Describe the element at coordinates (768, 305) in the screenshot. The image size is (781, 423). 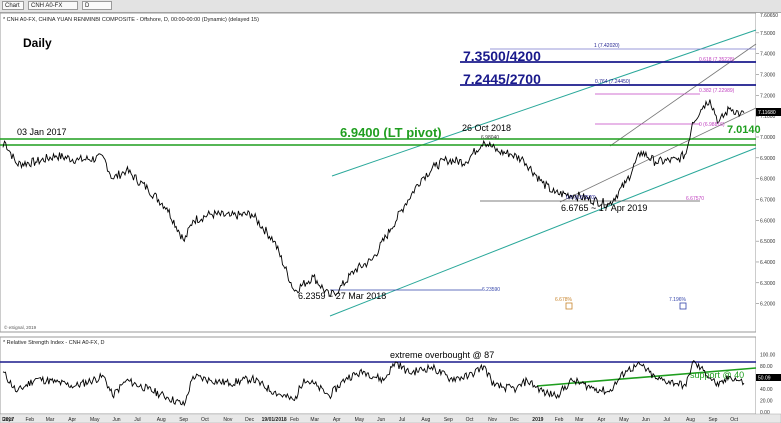
I see `y-tick-label: 6.2000` at that location.